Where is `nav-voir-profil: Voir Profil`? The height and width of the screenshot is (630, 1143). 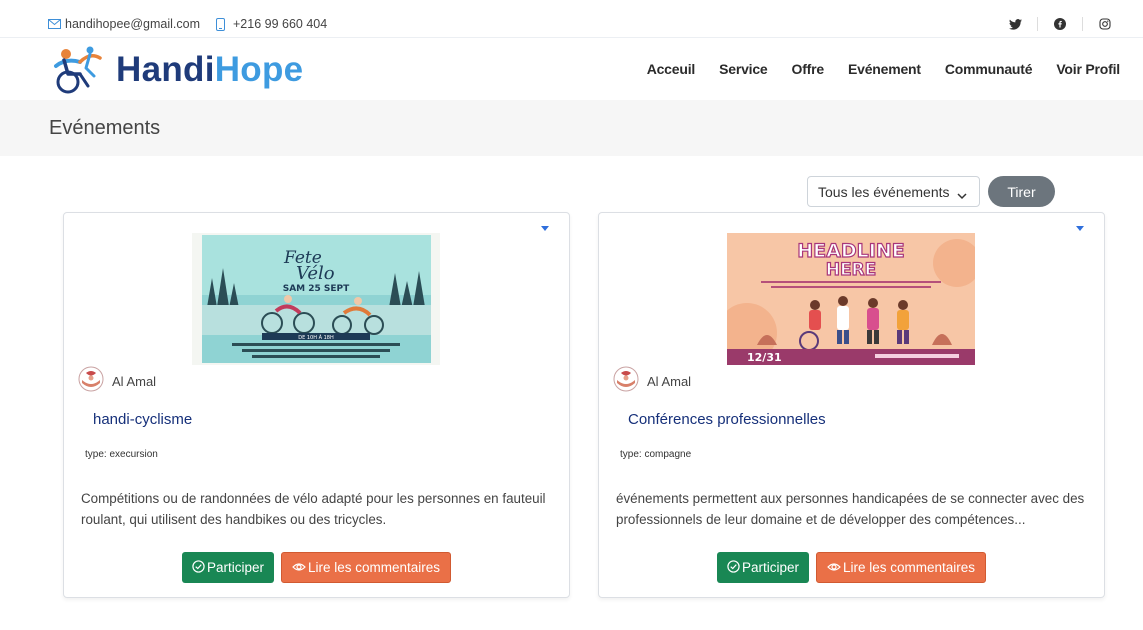
nav-voir-profil: Voir Profil is located at coordinates (1088, 69).